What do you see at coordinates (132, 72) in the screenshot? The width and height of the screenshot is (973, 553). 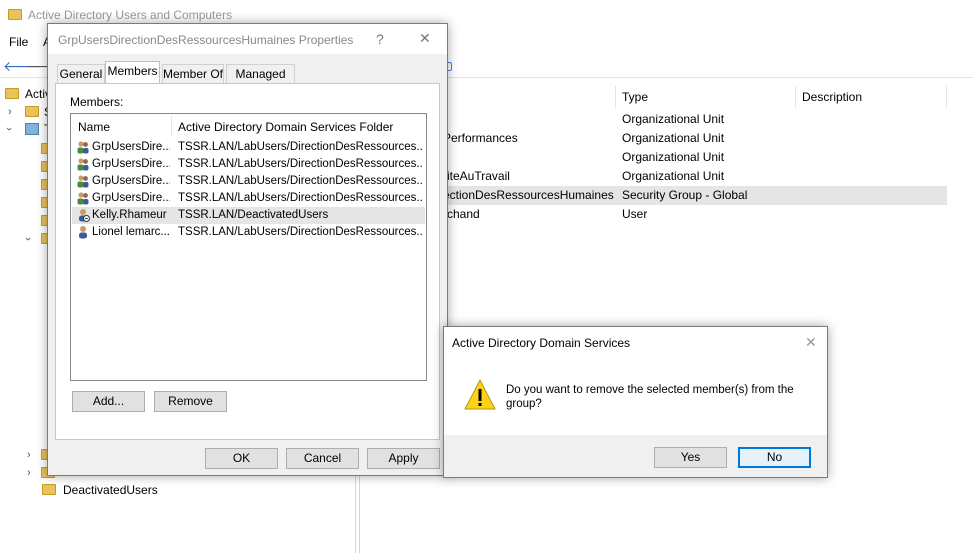 I see `tab-members: Members` at bounding box center [132, 72].